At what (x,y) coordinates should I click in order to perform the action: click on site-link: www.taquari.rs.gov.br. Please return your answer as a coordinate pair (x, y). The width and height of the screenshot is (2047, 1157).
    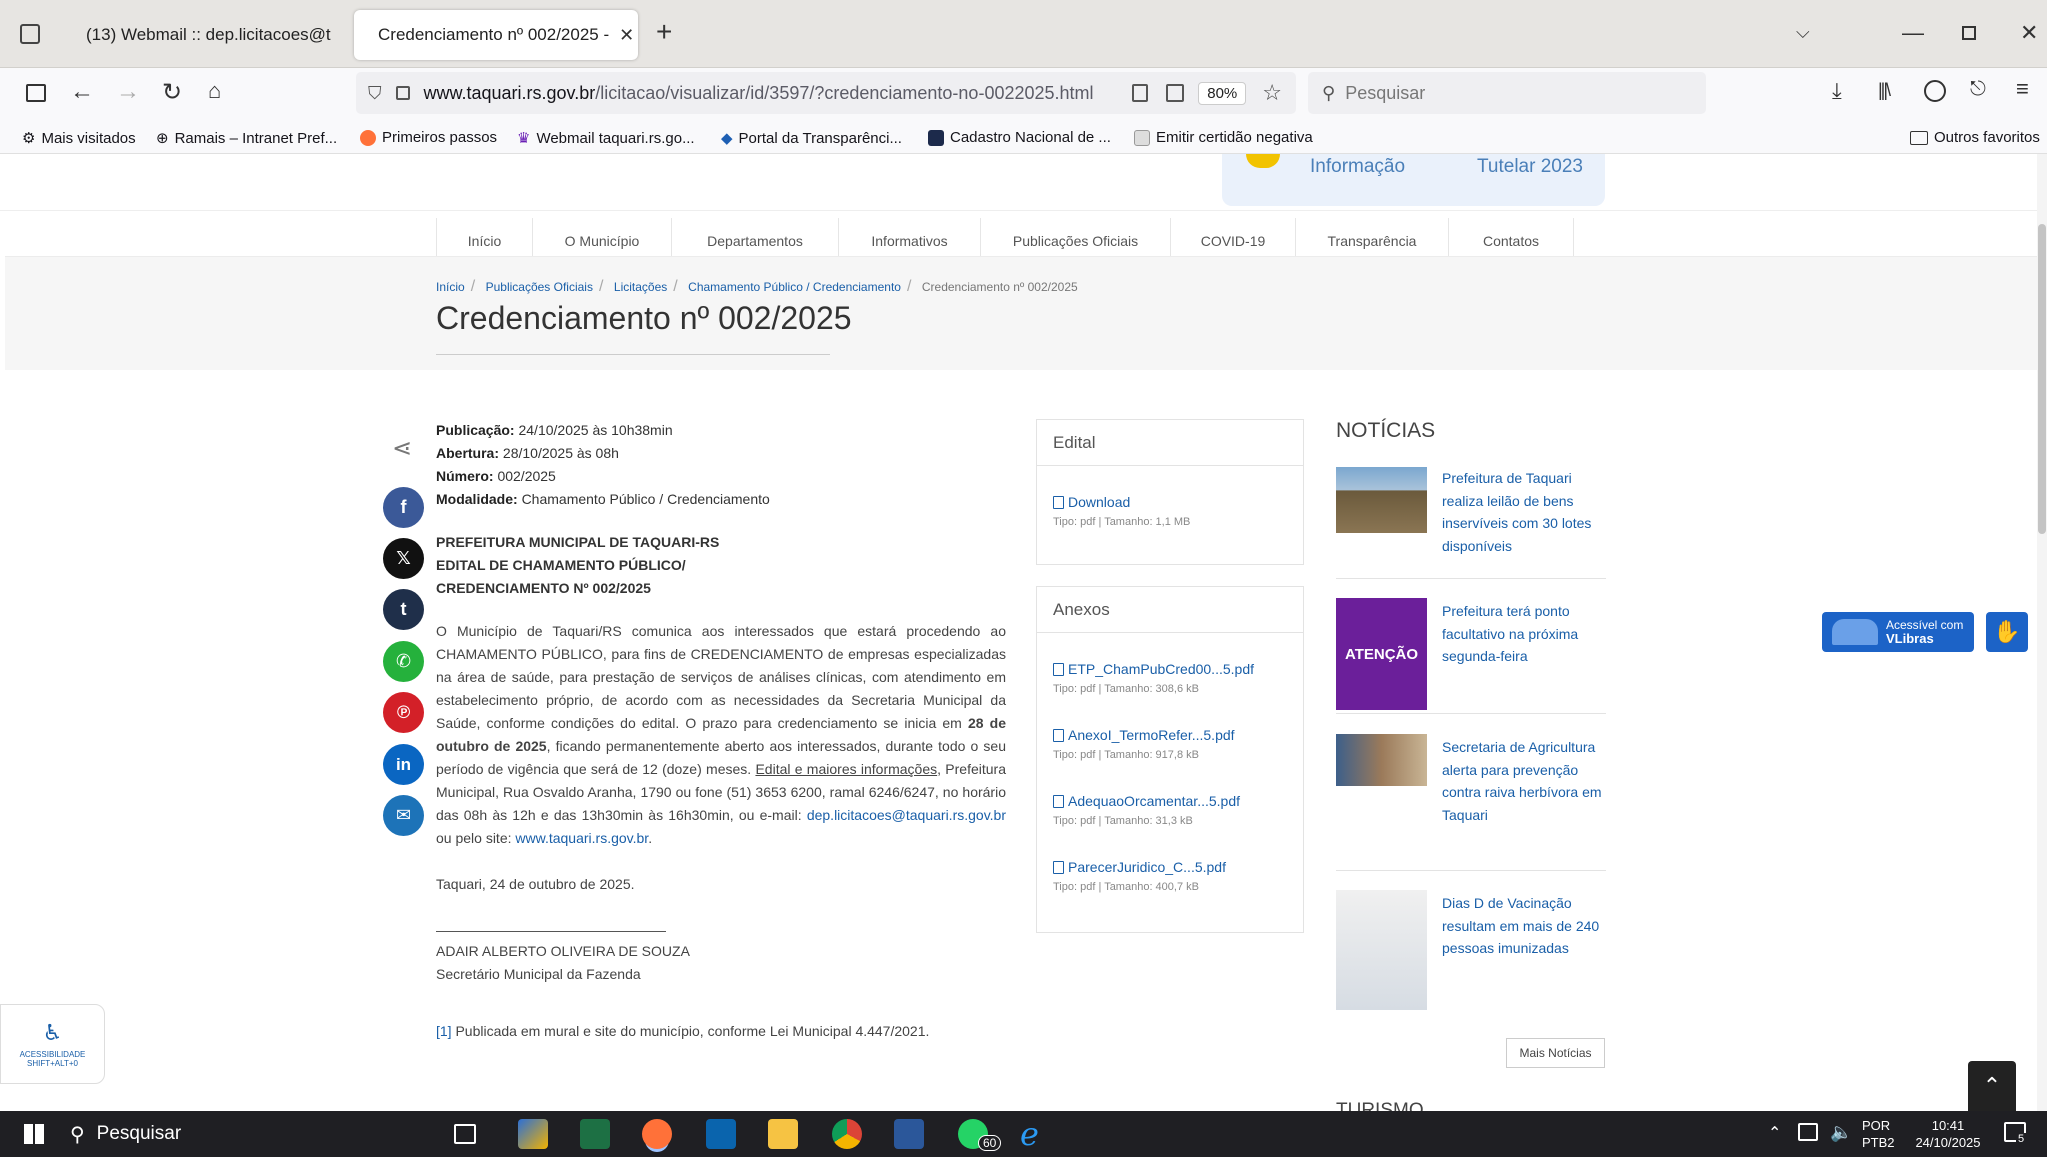
    Looking at the image, I should click on (581, 838).